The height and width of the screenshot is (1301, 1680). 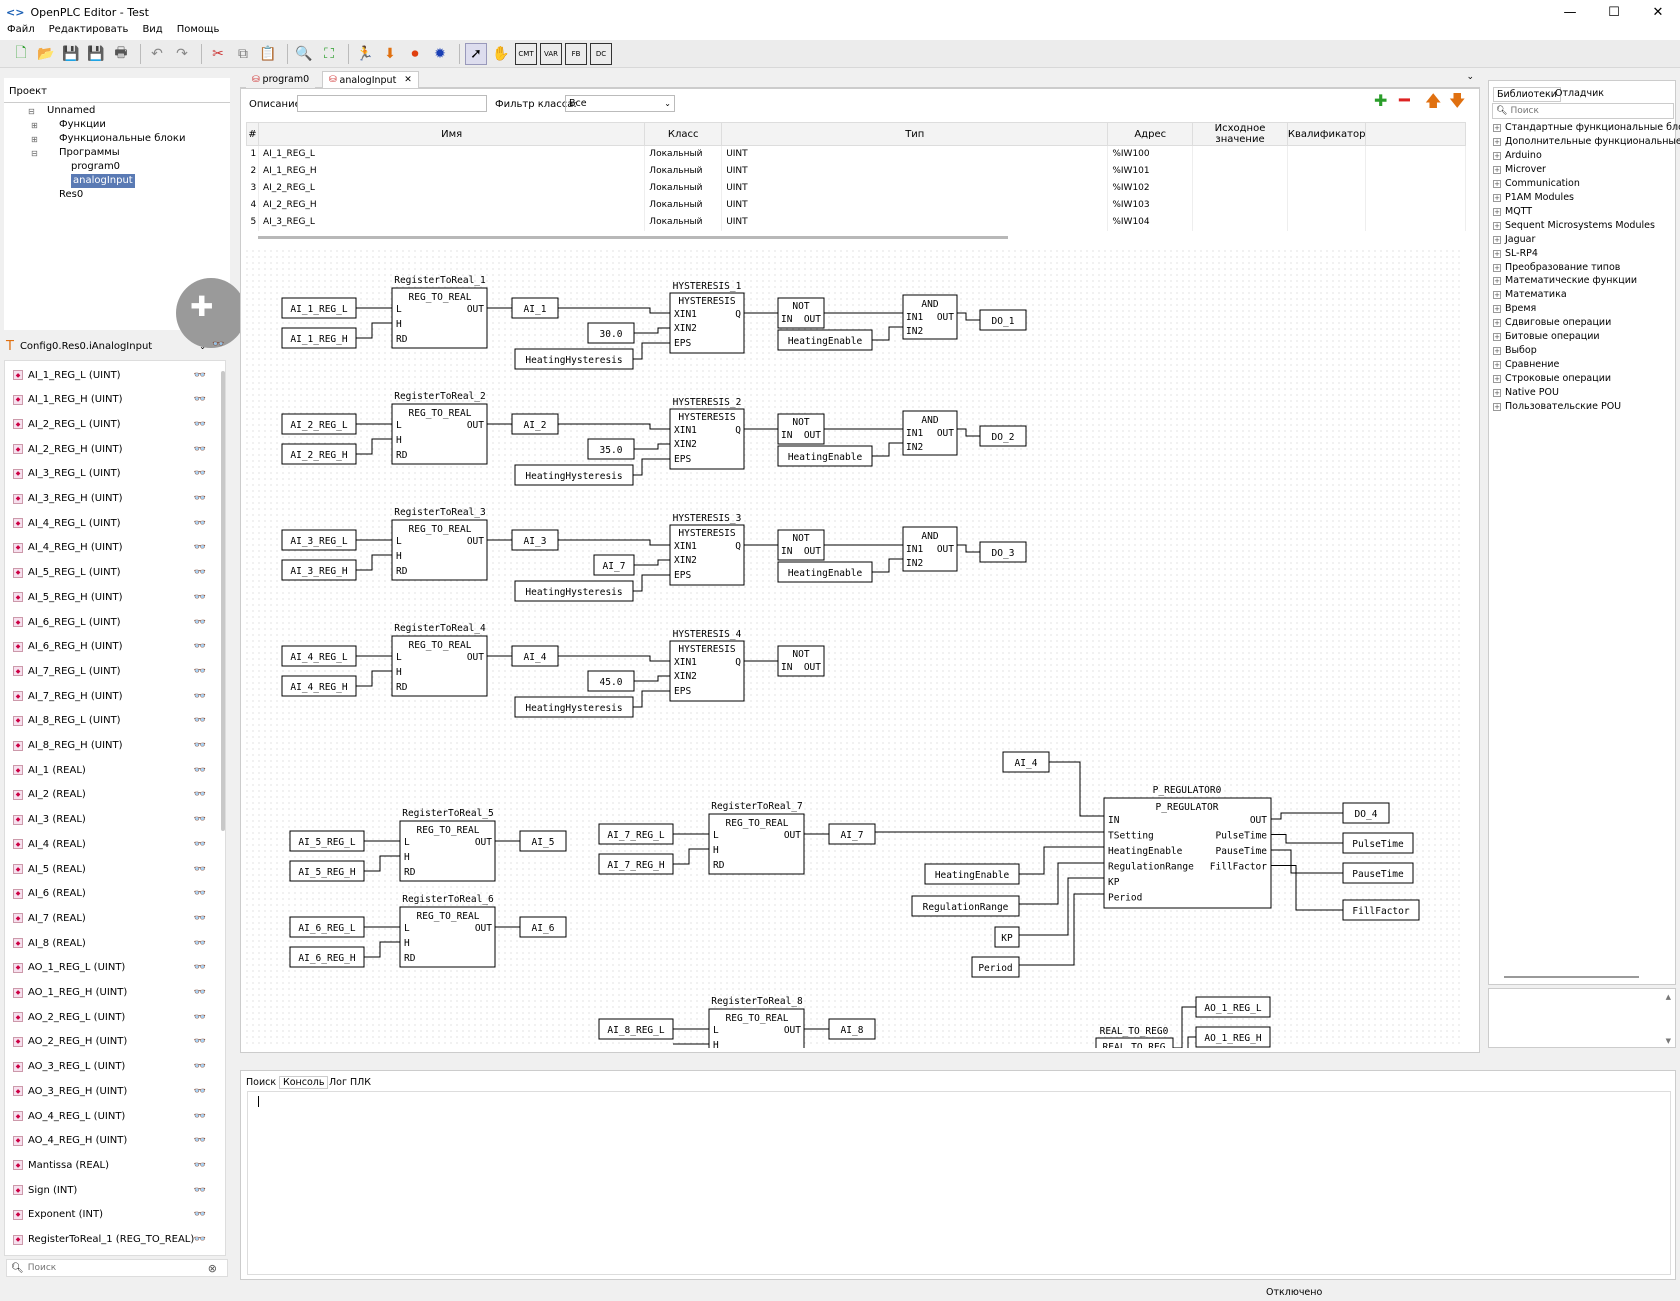 What do you see at coordinates (157, 54) in the screenshot?
I see `undo-icon: ↶` at bounding box center [157, 54].